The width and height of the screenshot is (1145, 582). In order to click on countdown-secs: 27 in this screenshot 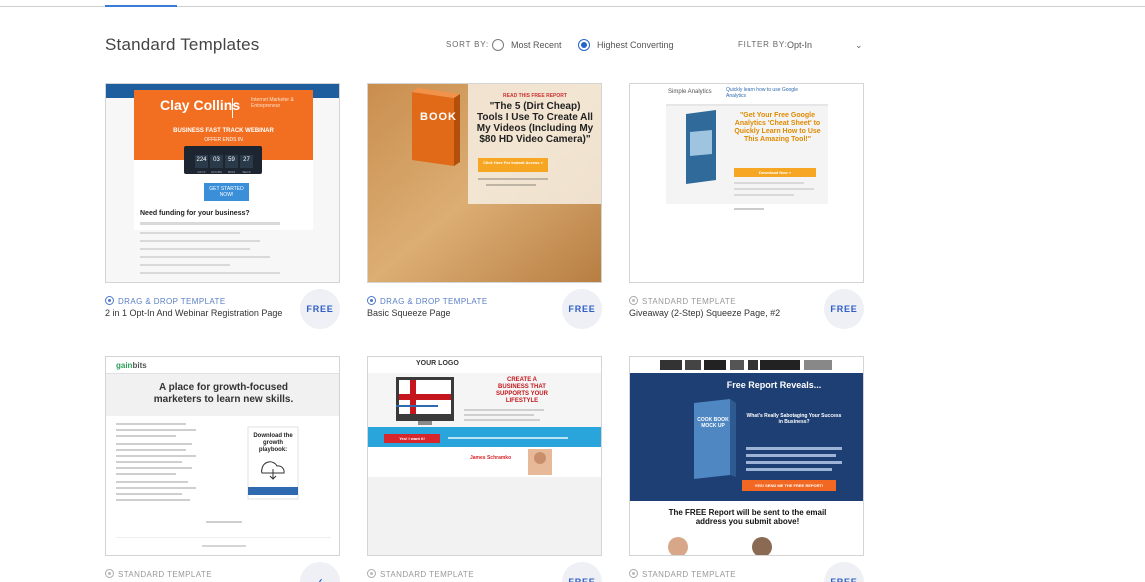, I will do `click(246, 160)`.